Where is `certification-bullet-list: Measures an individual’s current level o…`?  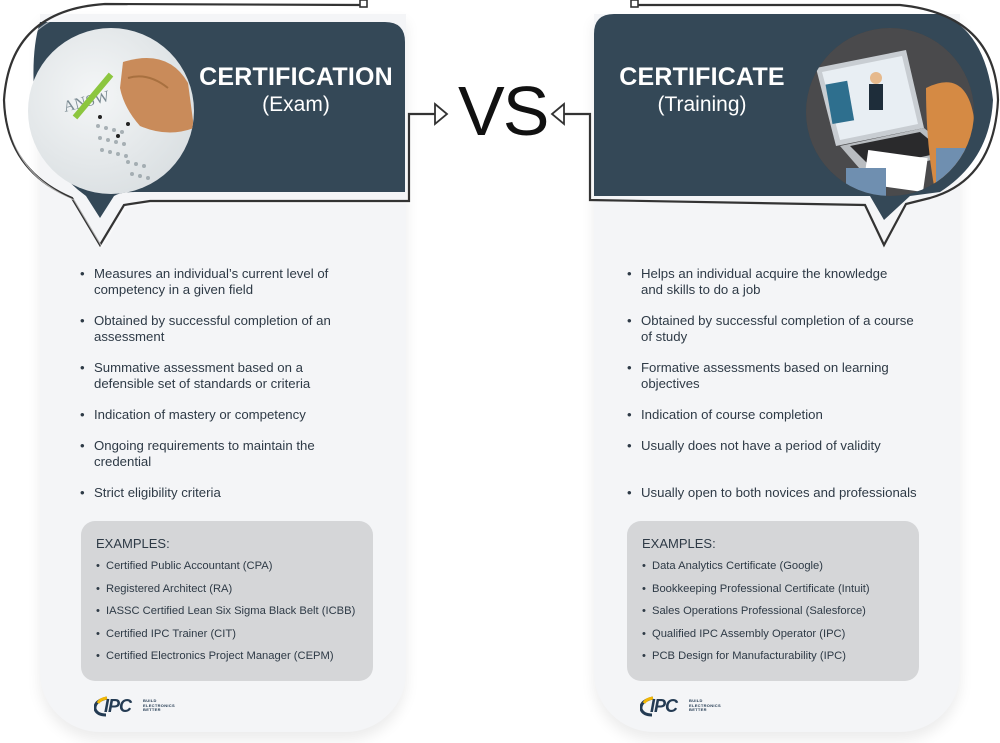 certification-bullet-list: Measures an individual’s current level o… is located at coordinates (215, 391).